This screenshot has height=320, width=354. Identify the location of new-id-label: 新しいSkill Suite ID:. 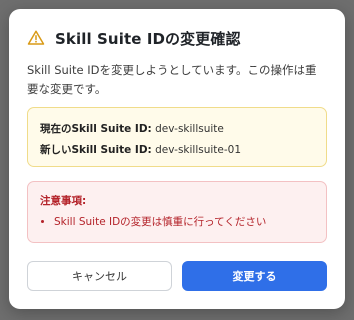
(96, 150).